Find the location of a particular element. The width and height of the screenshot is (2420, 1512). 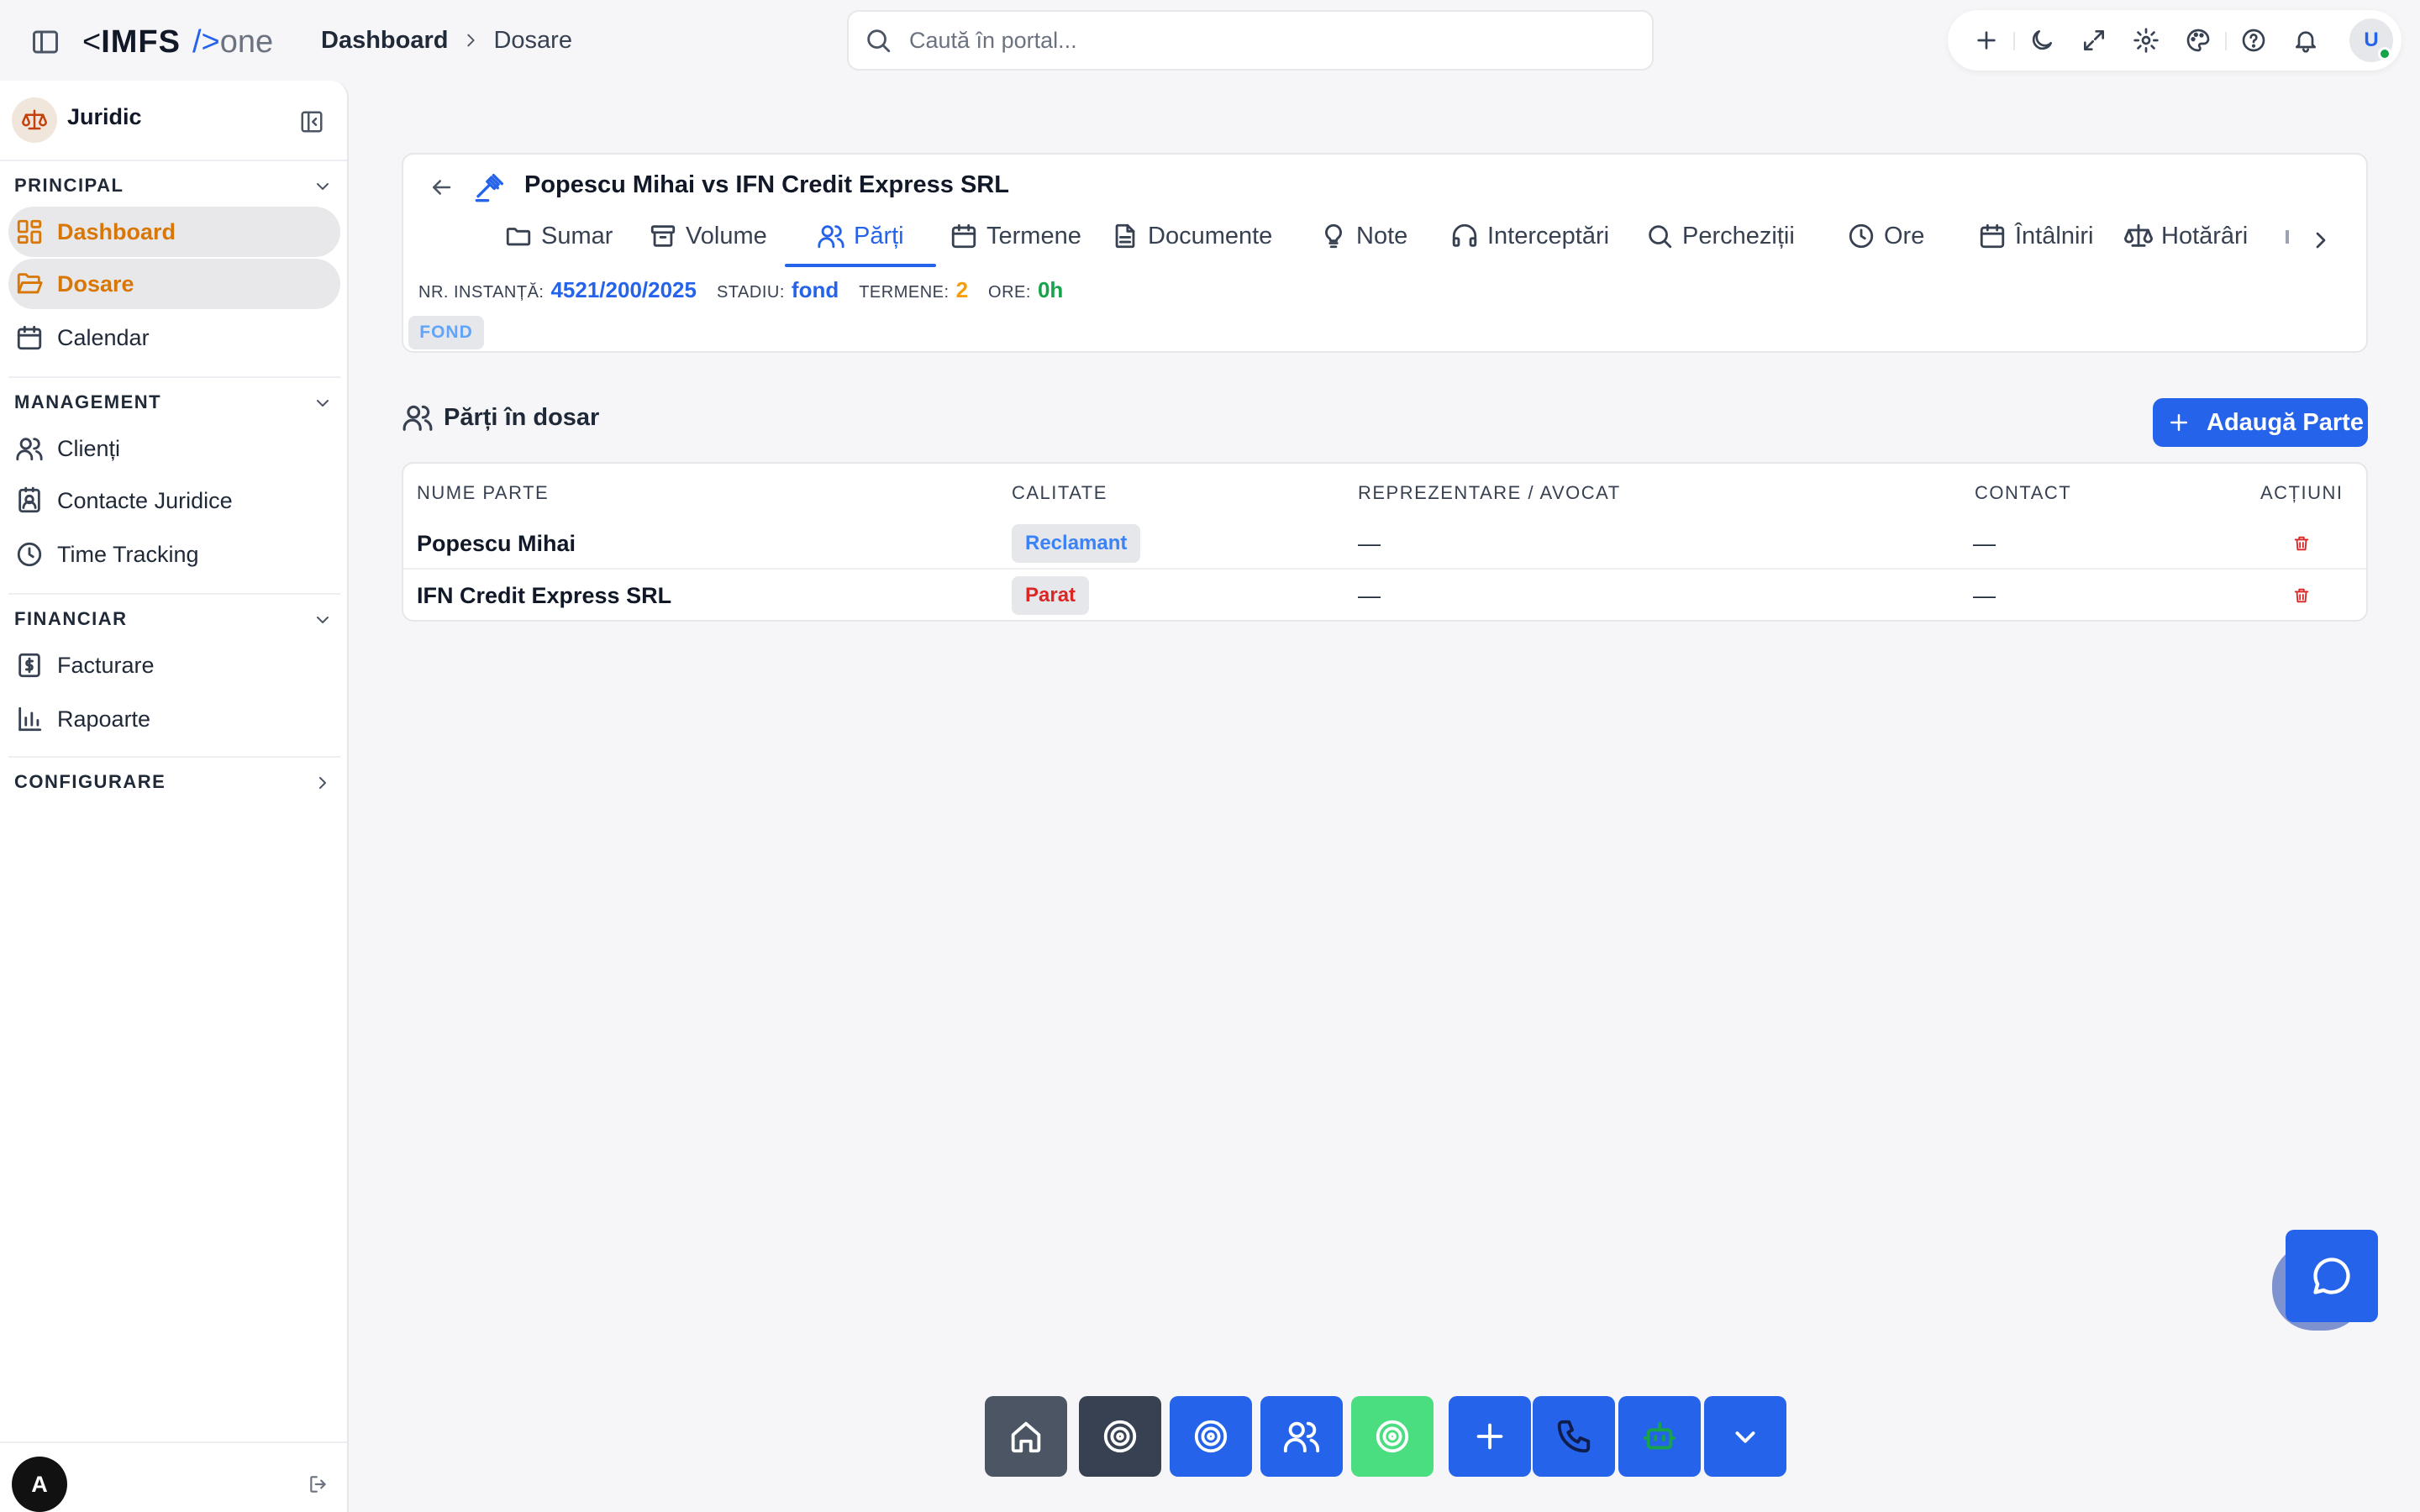

sidebar-item-rapoarte: Rapoarte is located at coordinates (174, 719).